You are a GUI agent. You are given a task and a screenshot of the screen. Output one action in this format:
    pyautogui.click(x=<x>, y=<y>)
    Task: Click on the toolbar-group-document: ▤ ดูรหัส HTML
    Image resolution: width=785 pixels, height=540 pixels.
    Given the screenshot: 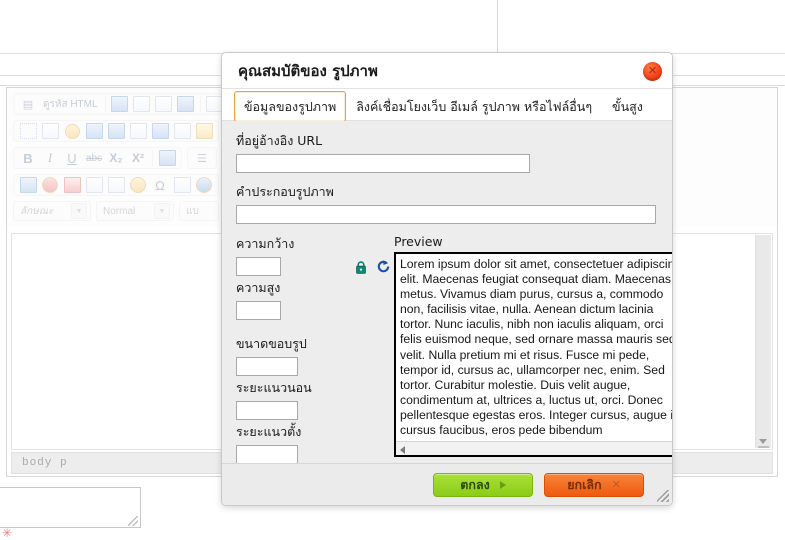 What is the action you would take?
    pyautogui.click(x=121, y=104)
    